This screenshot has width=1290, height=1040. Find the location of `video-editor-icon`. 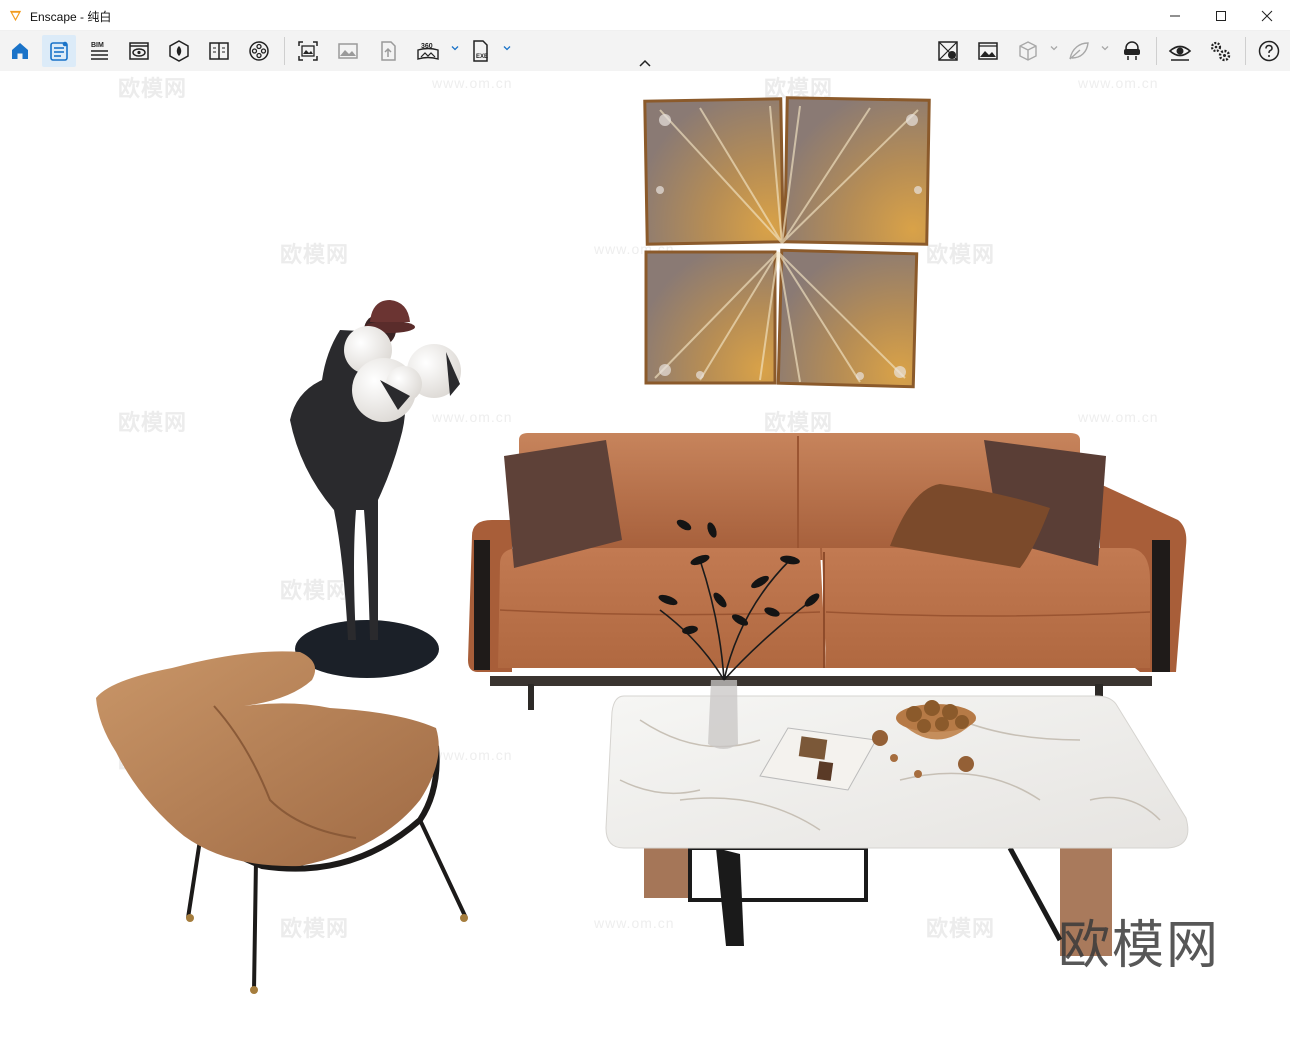

video-editor-icon is located at coordinates (259, 51).